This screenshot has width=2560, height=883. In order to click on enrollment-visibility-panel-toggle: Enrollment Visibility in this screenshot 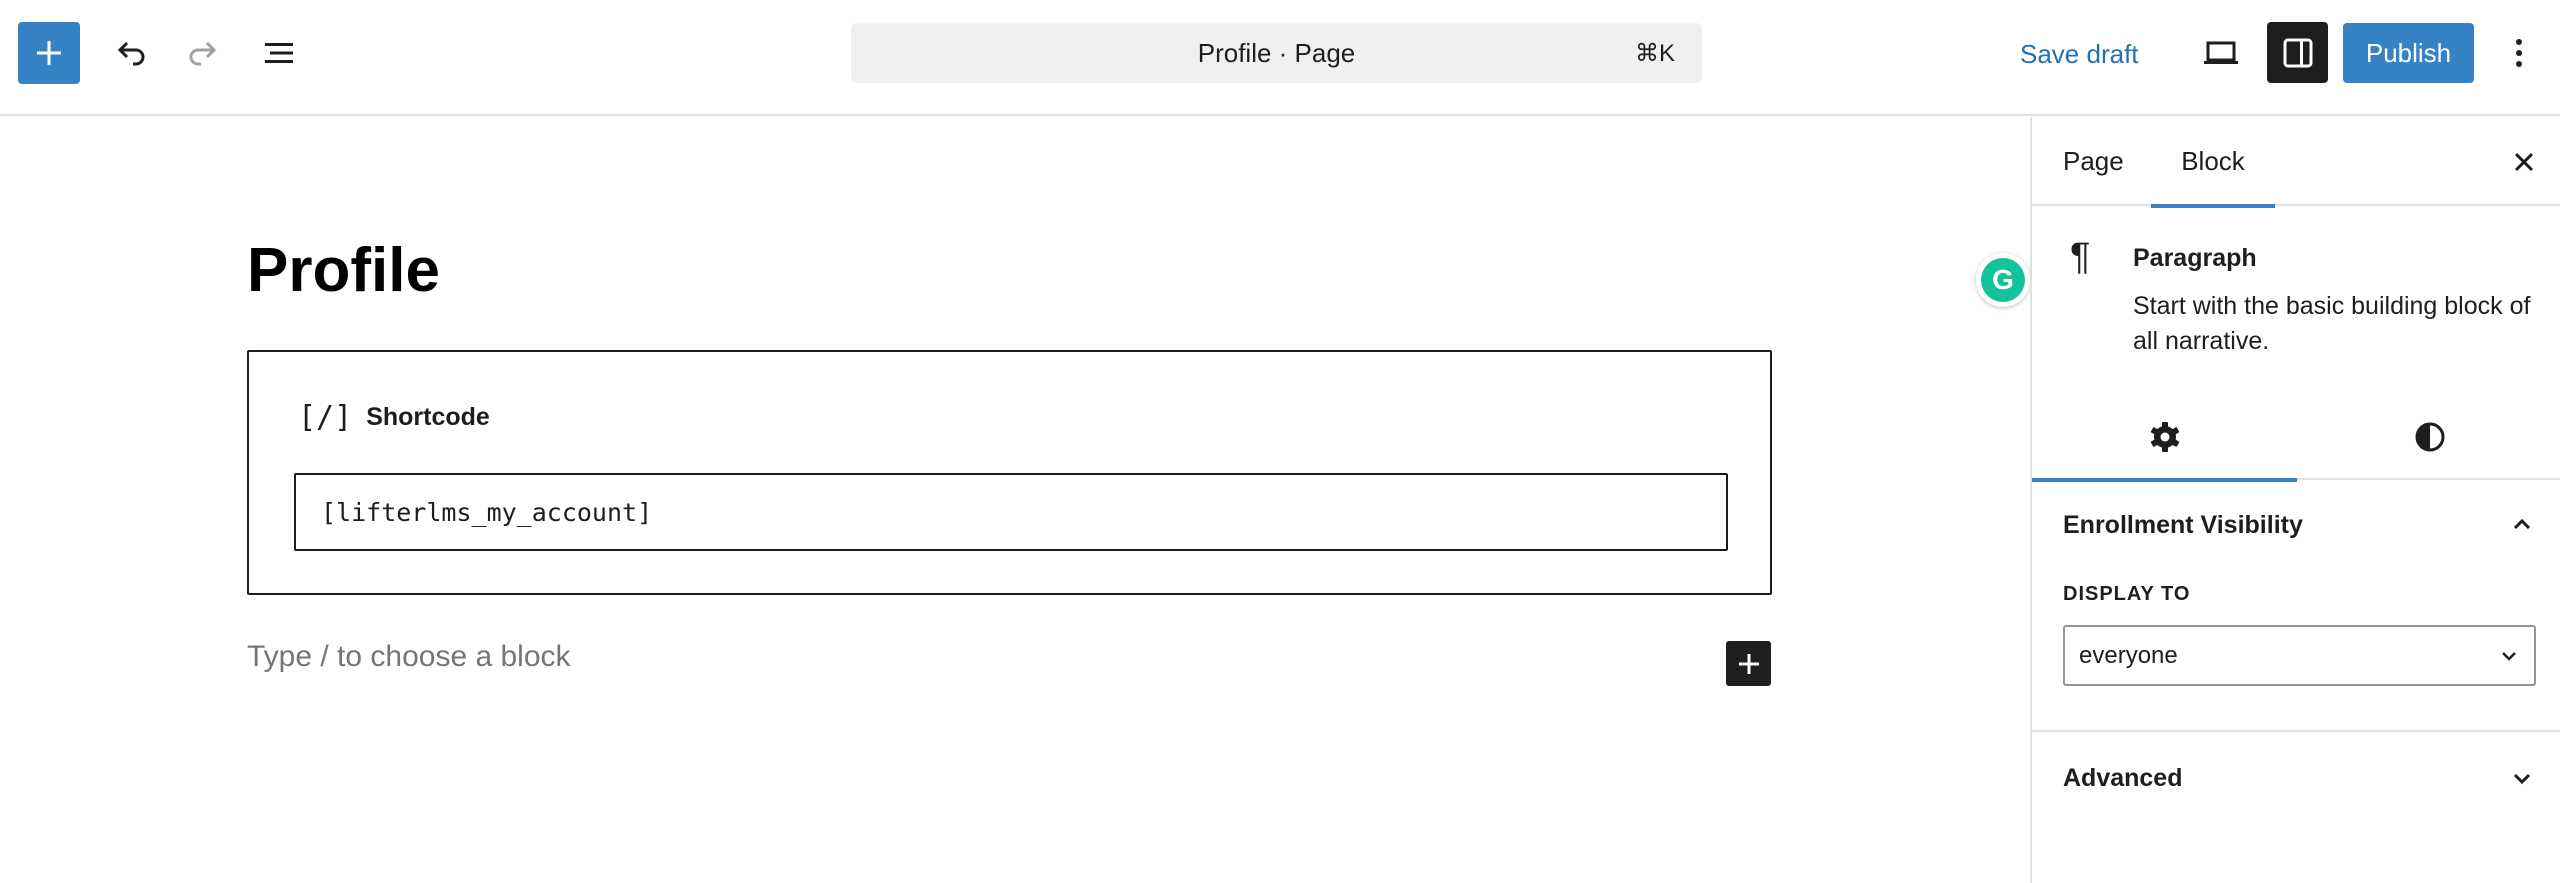, I will do `click(2296, 525)`.